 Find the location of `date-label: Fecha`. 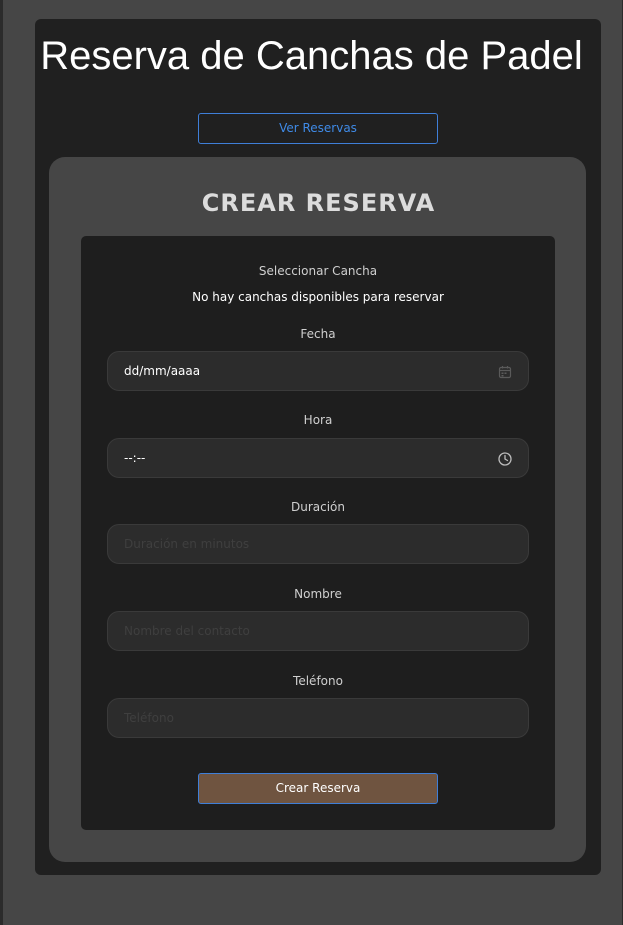

date-label: Fecha is located at coordinates (318, 334).